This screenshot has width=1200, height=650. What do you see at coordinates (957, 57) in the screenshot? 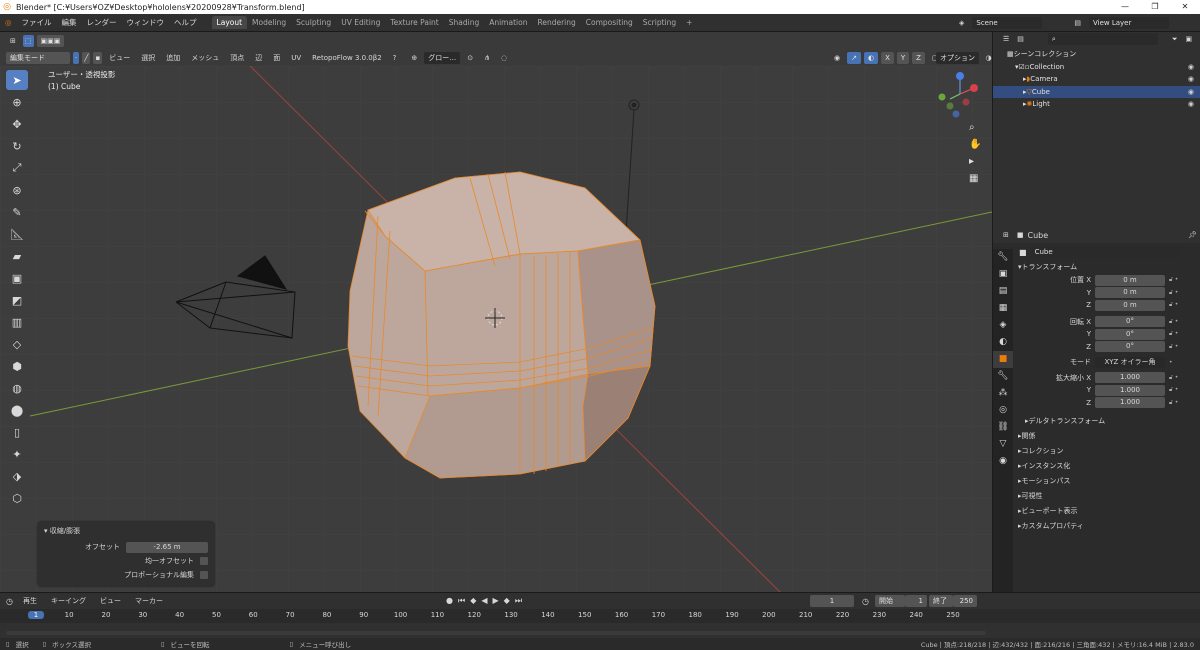
I see `options-dropdown: オプション` at bounding box center [957, 57].